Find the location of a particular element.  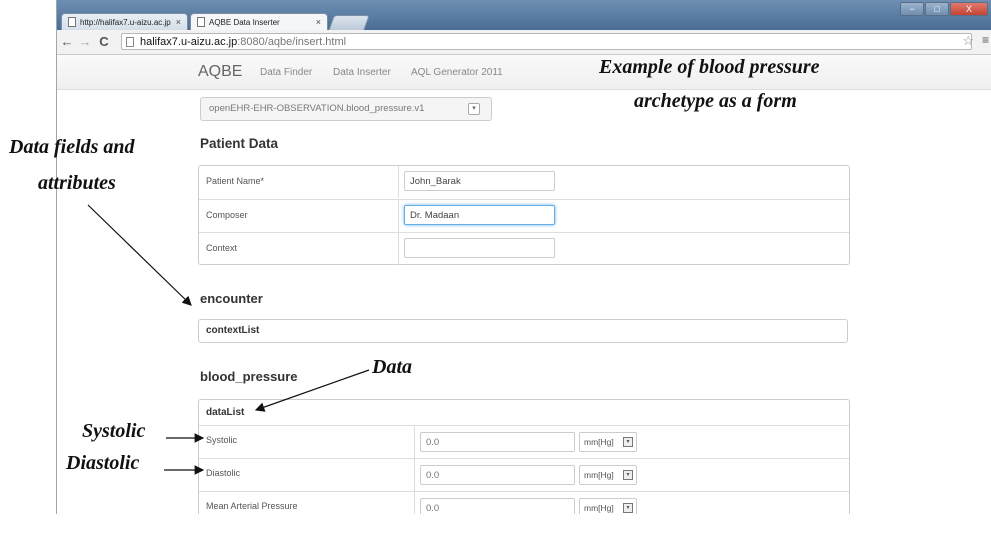

annotation-arrows is located at coordinates (228, 339).